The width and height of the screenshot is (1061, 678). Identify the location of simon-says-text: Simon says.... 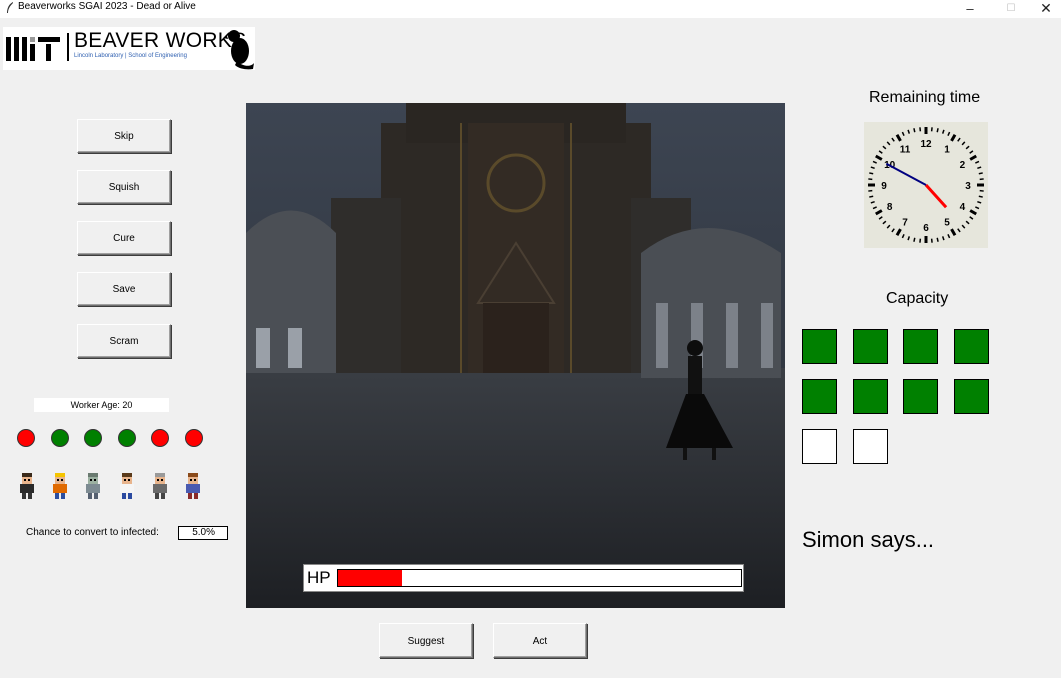
(868, 539).